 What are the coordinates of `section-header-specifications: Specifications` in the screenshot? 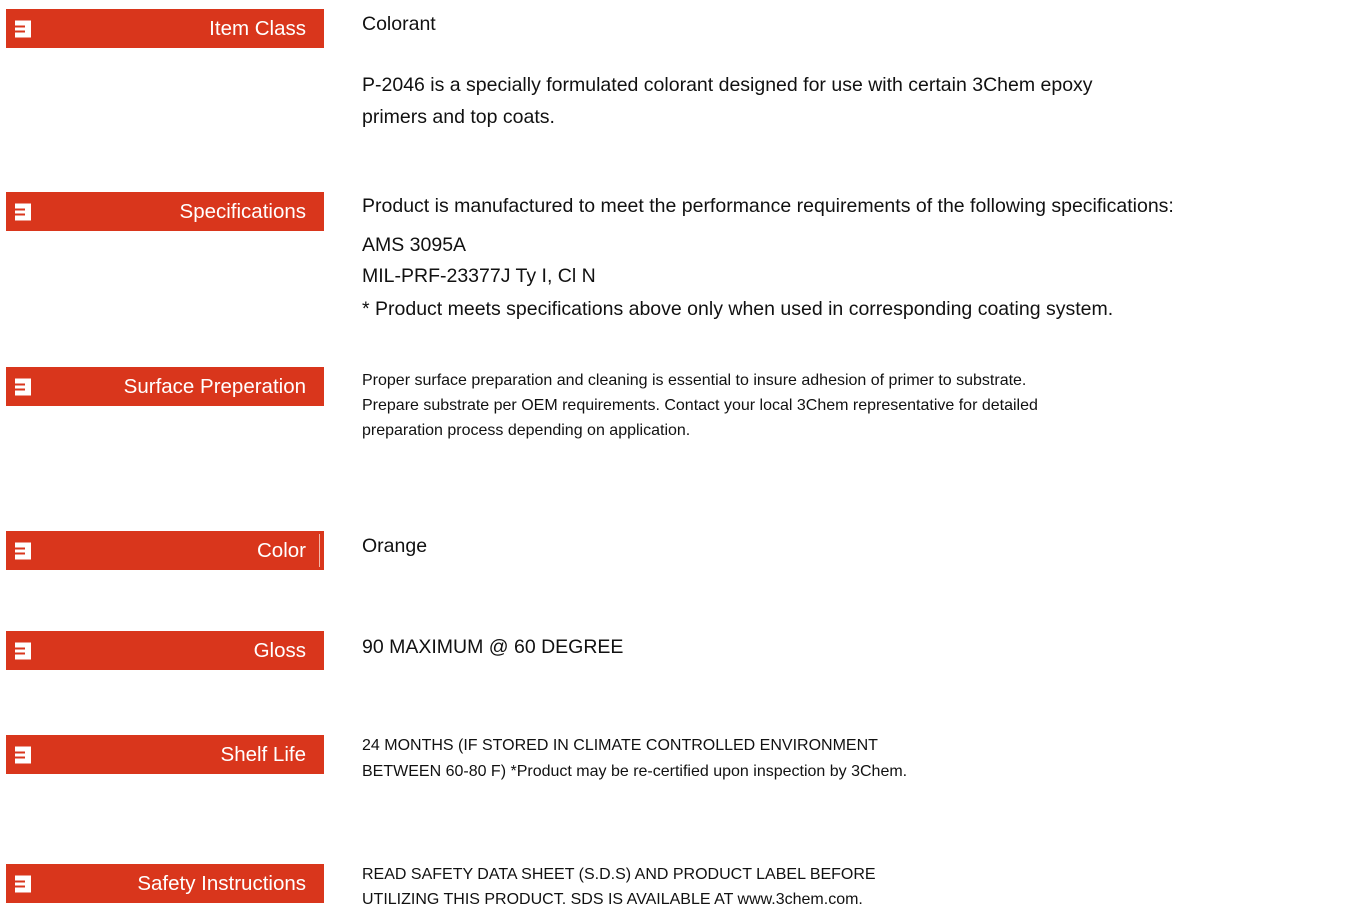 It's located at (165, 211).